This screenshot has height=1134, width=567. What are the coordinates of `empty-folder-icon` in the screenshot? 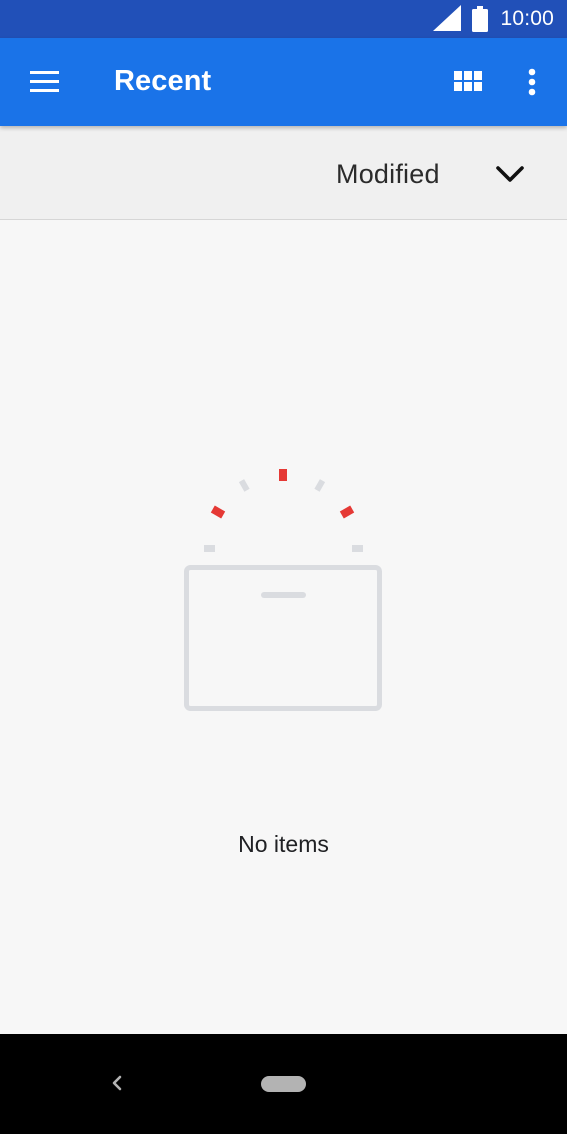 It's located at (283, 590).